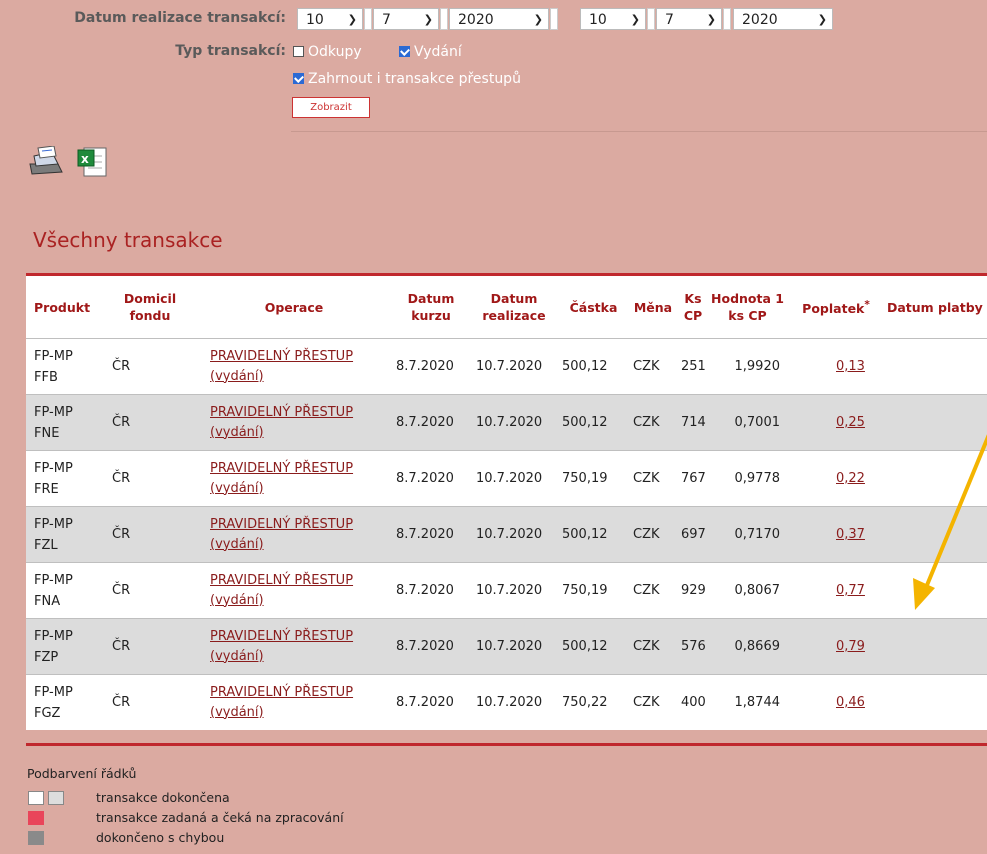  Describe the element at coordinates (36, 818) in the screenshot. I see `legend-swatch-pink` at that location.